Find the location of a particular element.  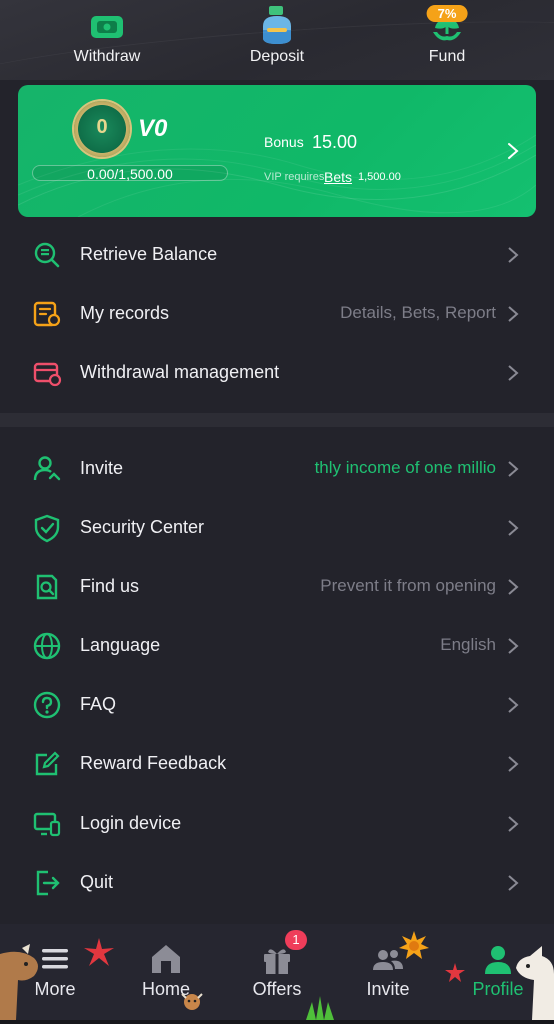

menu-label: FAQ is located at coordinates (98, 704).